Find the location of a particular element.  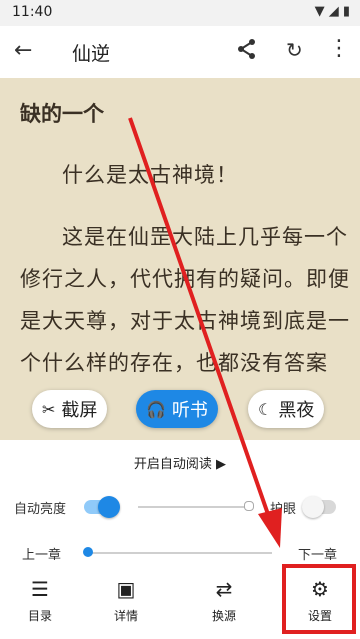

signal-icon: ◢ is located at coordinates (333, 11).